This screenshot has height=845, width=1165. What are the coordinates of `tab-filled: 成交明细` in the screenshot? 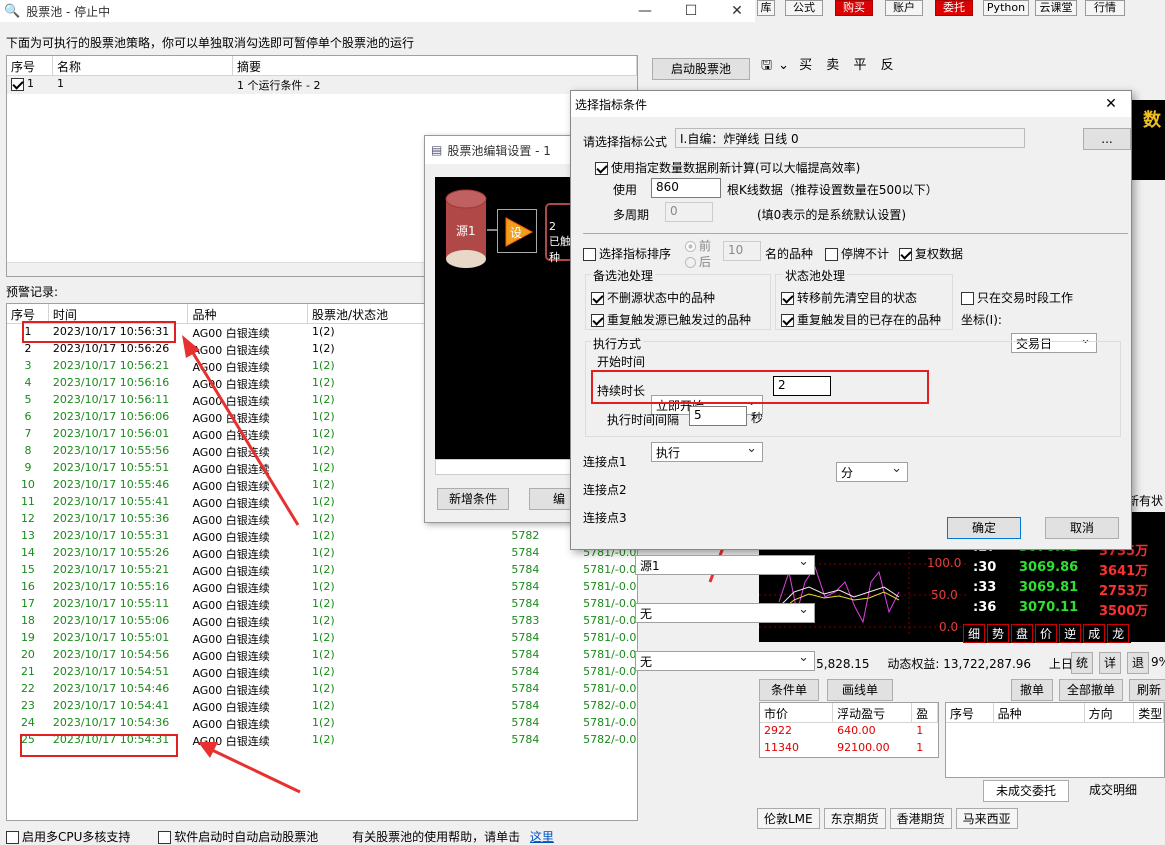 It's located at (1113, 791).